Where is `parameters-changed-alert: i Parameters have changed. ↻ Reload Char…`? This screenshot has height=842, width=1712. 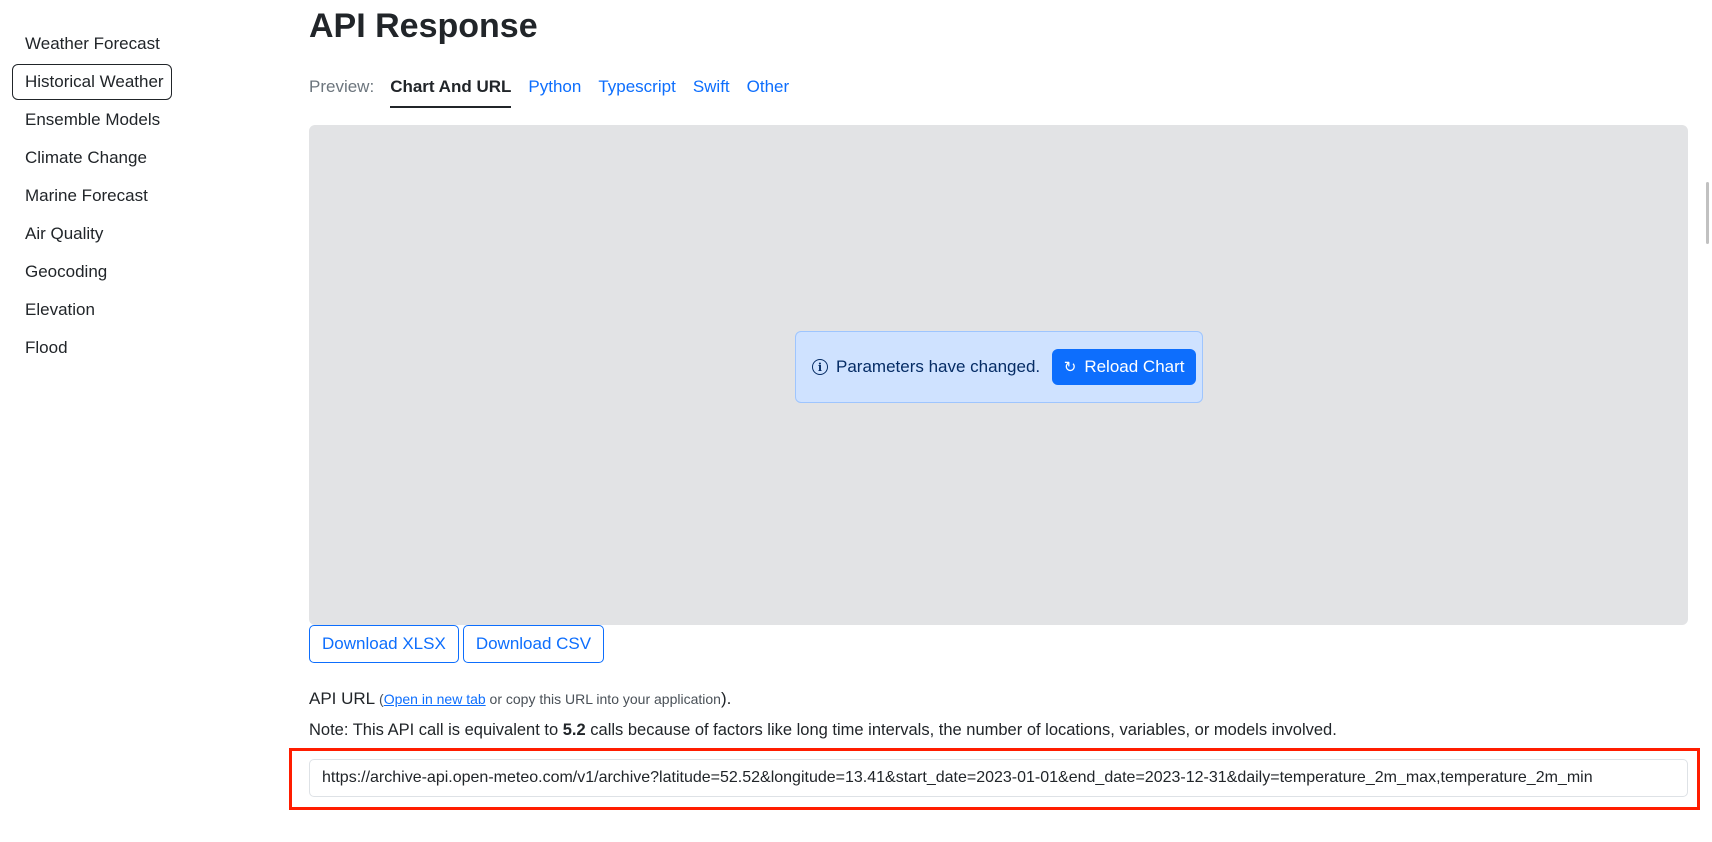
parameters-changed-alert: i Parameters have changed. ↻ Reload Char… is located at coordinates (999, 367).